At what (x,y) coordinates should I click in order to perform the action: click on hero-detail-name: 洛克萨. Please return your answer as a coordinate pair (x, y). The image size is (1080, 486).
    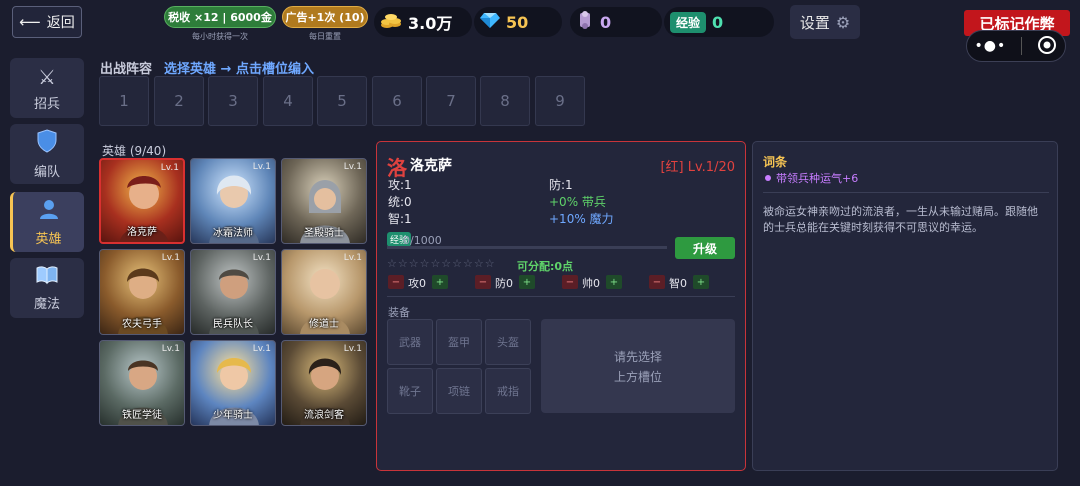
    Looking at the image, I should click on (431, 166).